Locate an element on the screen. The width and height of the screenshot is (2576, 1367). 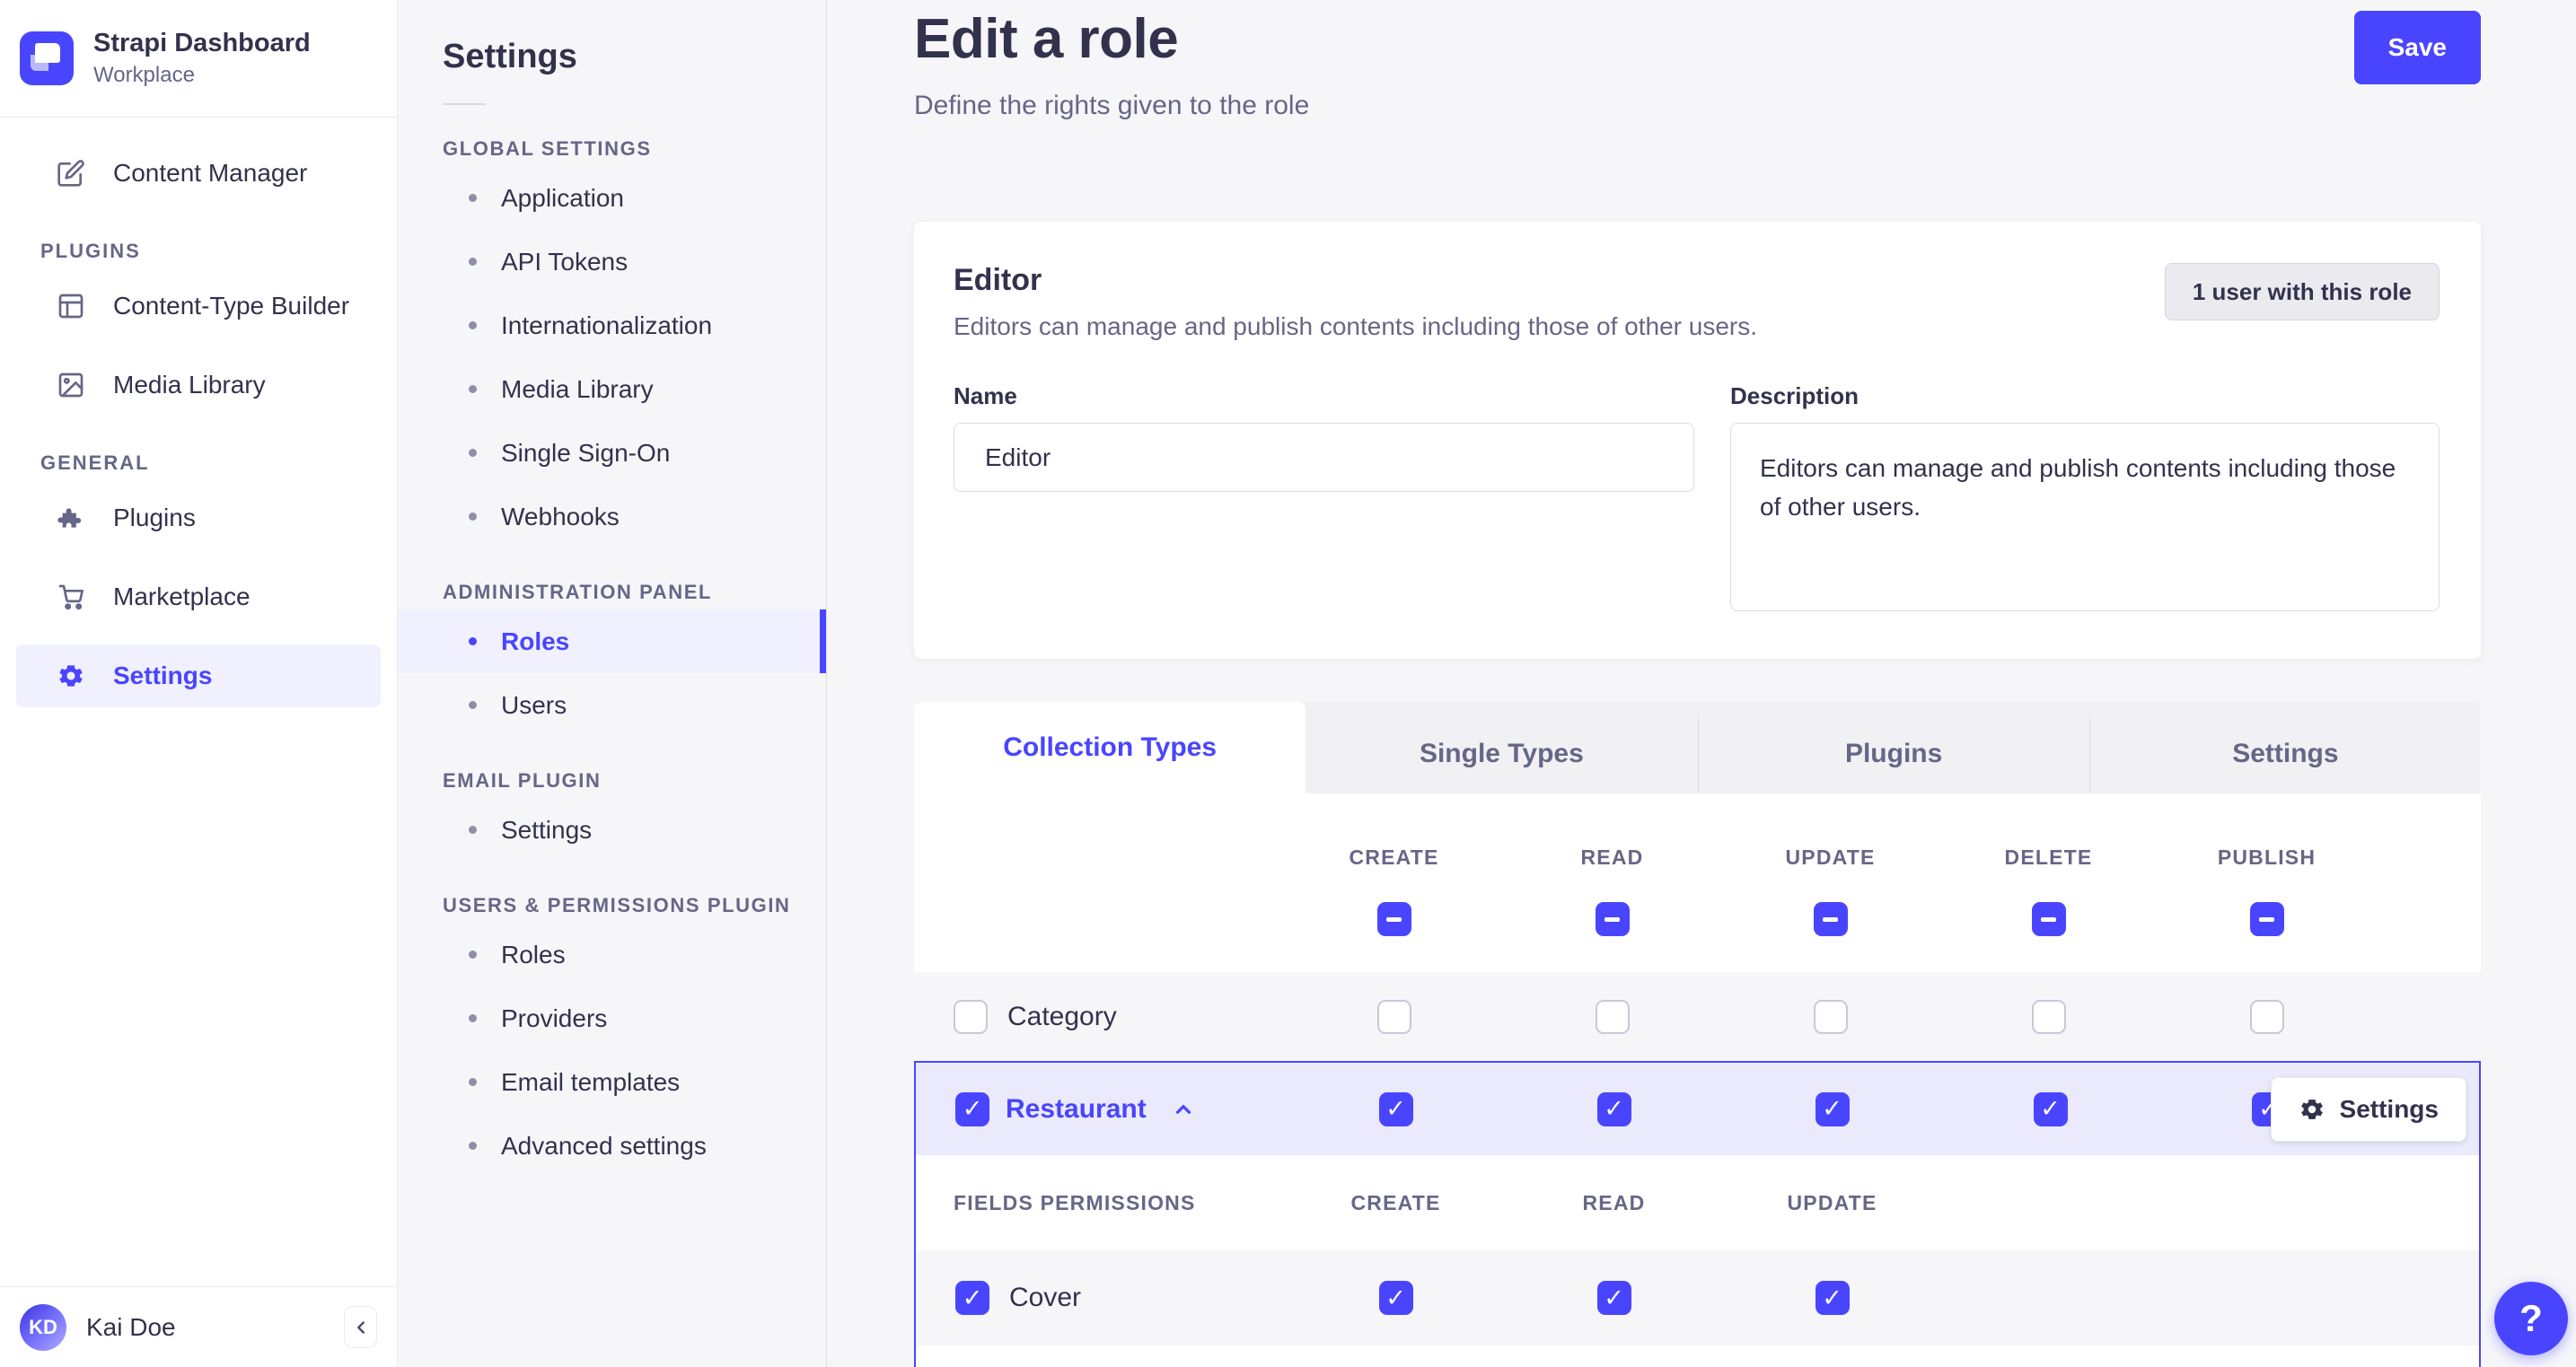
name-input is located at coordinates (1324, 457).